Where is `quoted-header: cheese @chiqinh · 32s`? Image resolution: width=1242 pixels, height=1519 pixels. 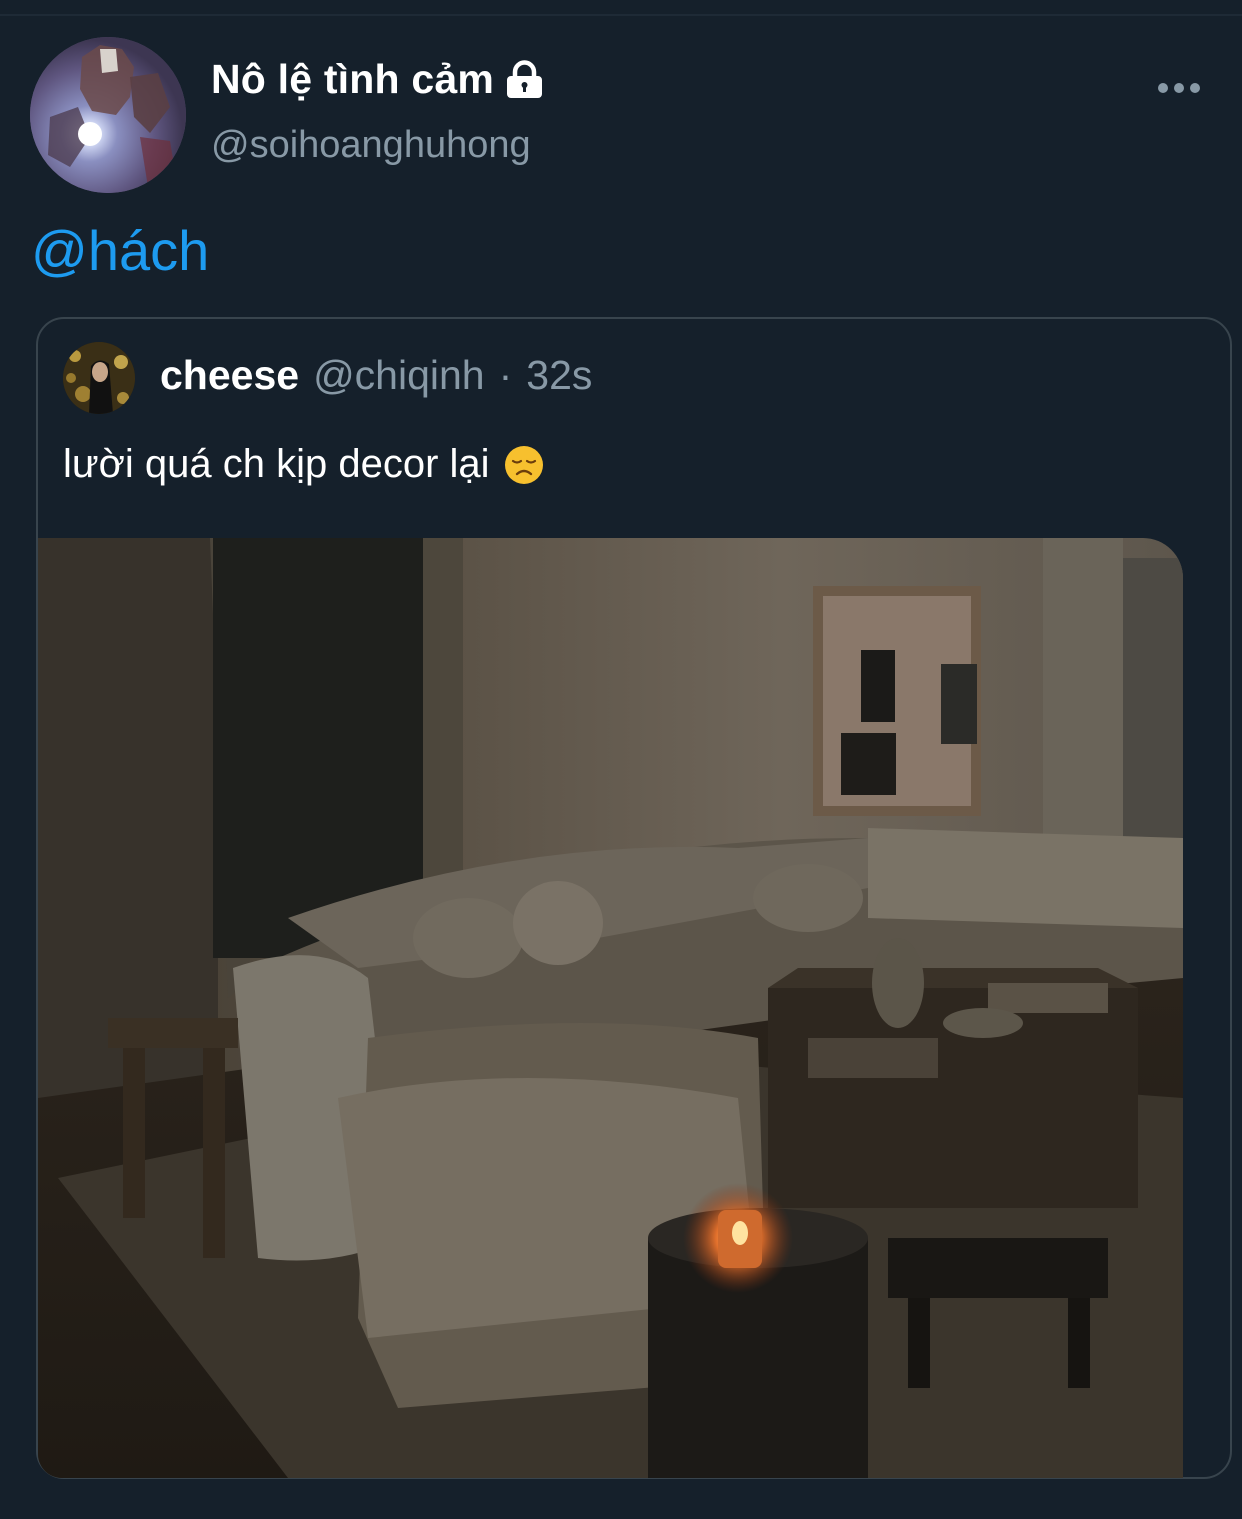 quoted-header: cheese @chiqinh · 32s is located at coordinates (376, 375).